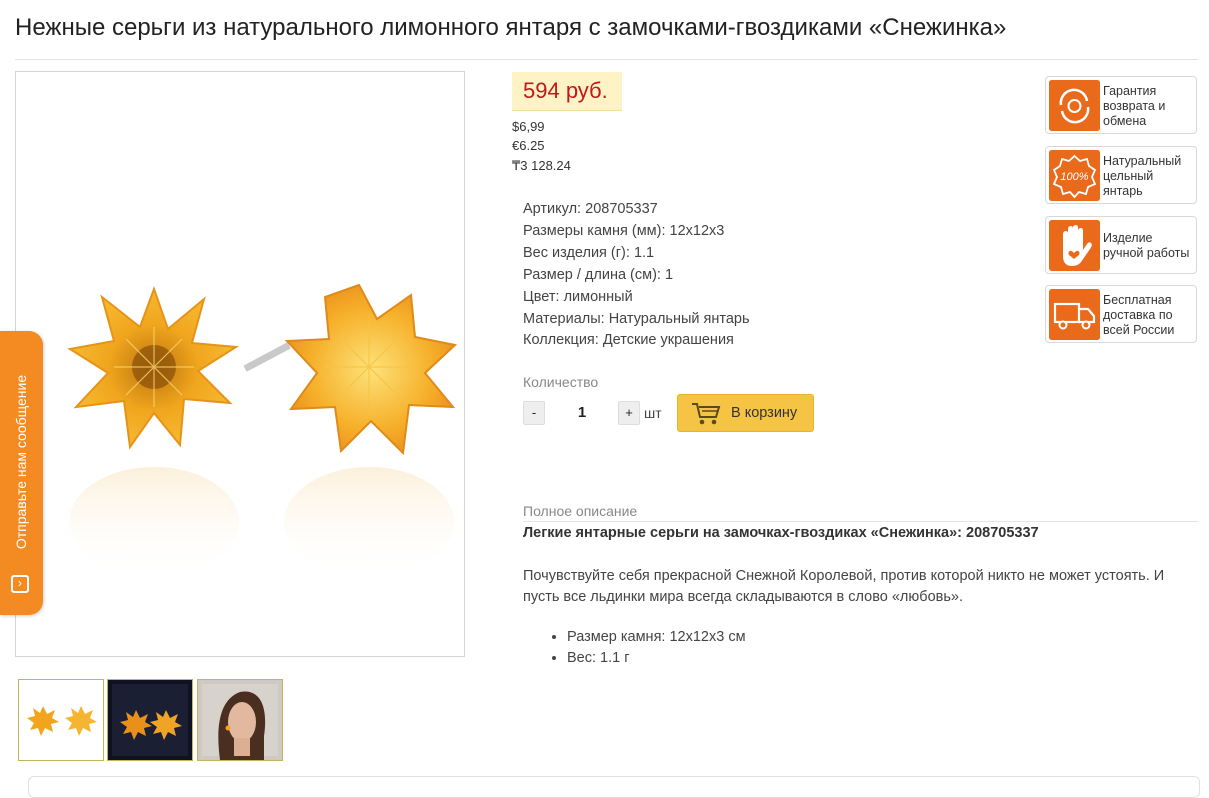 The height and width of the screenshot is (798, 1209). I want to click on return-guarantee-icon, so click(1074, 105).